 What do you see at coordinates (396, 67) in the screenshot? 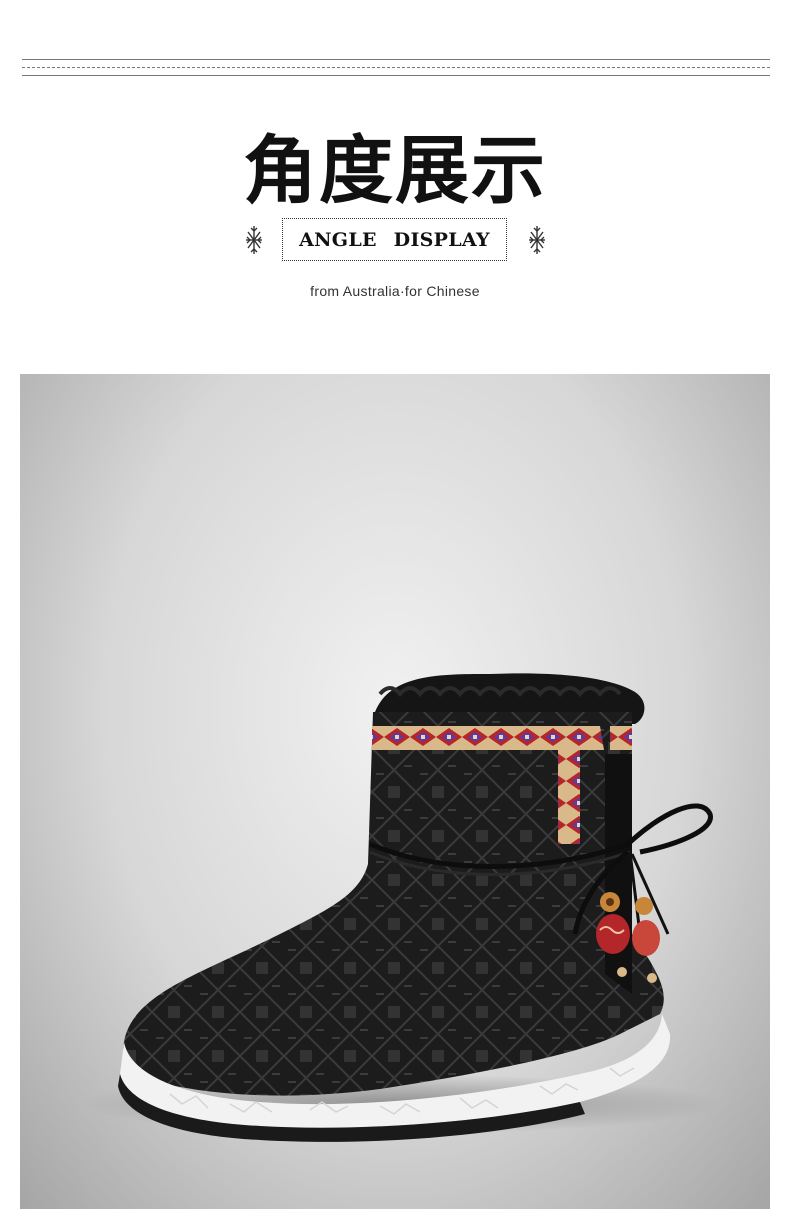
I see `top-rule-dashed` at bounding box center [396, 67].